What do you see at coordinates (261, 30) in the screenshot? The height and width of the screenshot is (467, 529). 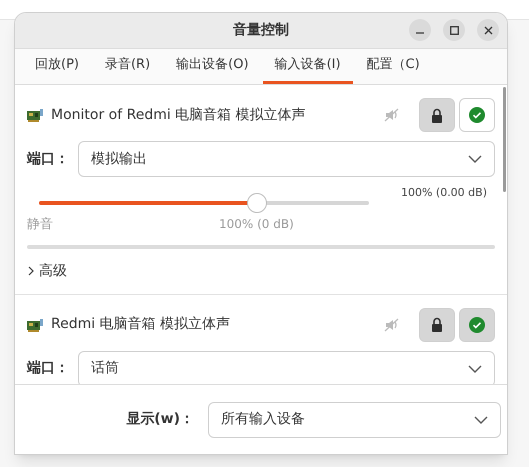 I see `window-title: 音量控制` at bounding box center [261, 30].